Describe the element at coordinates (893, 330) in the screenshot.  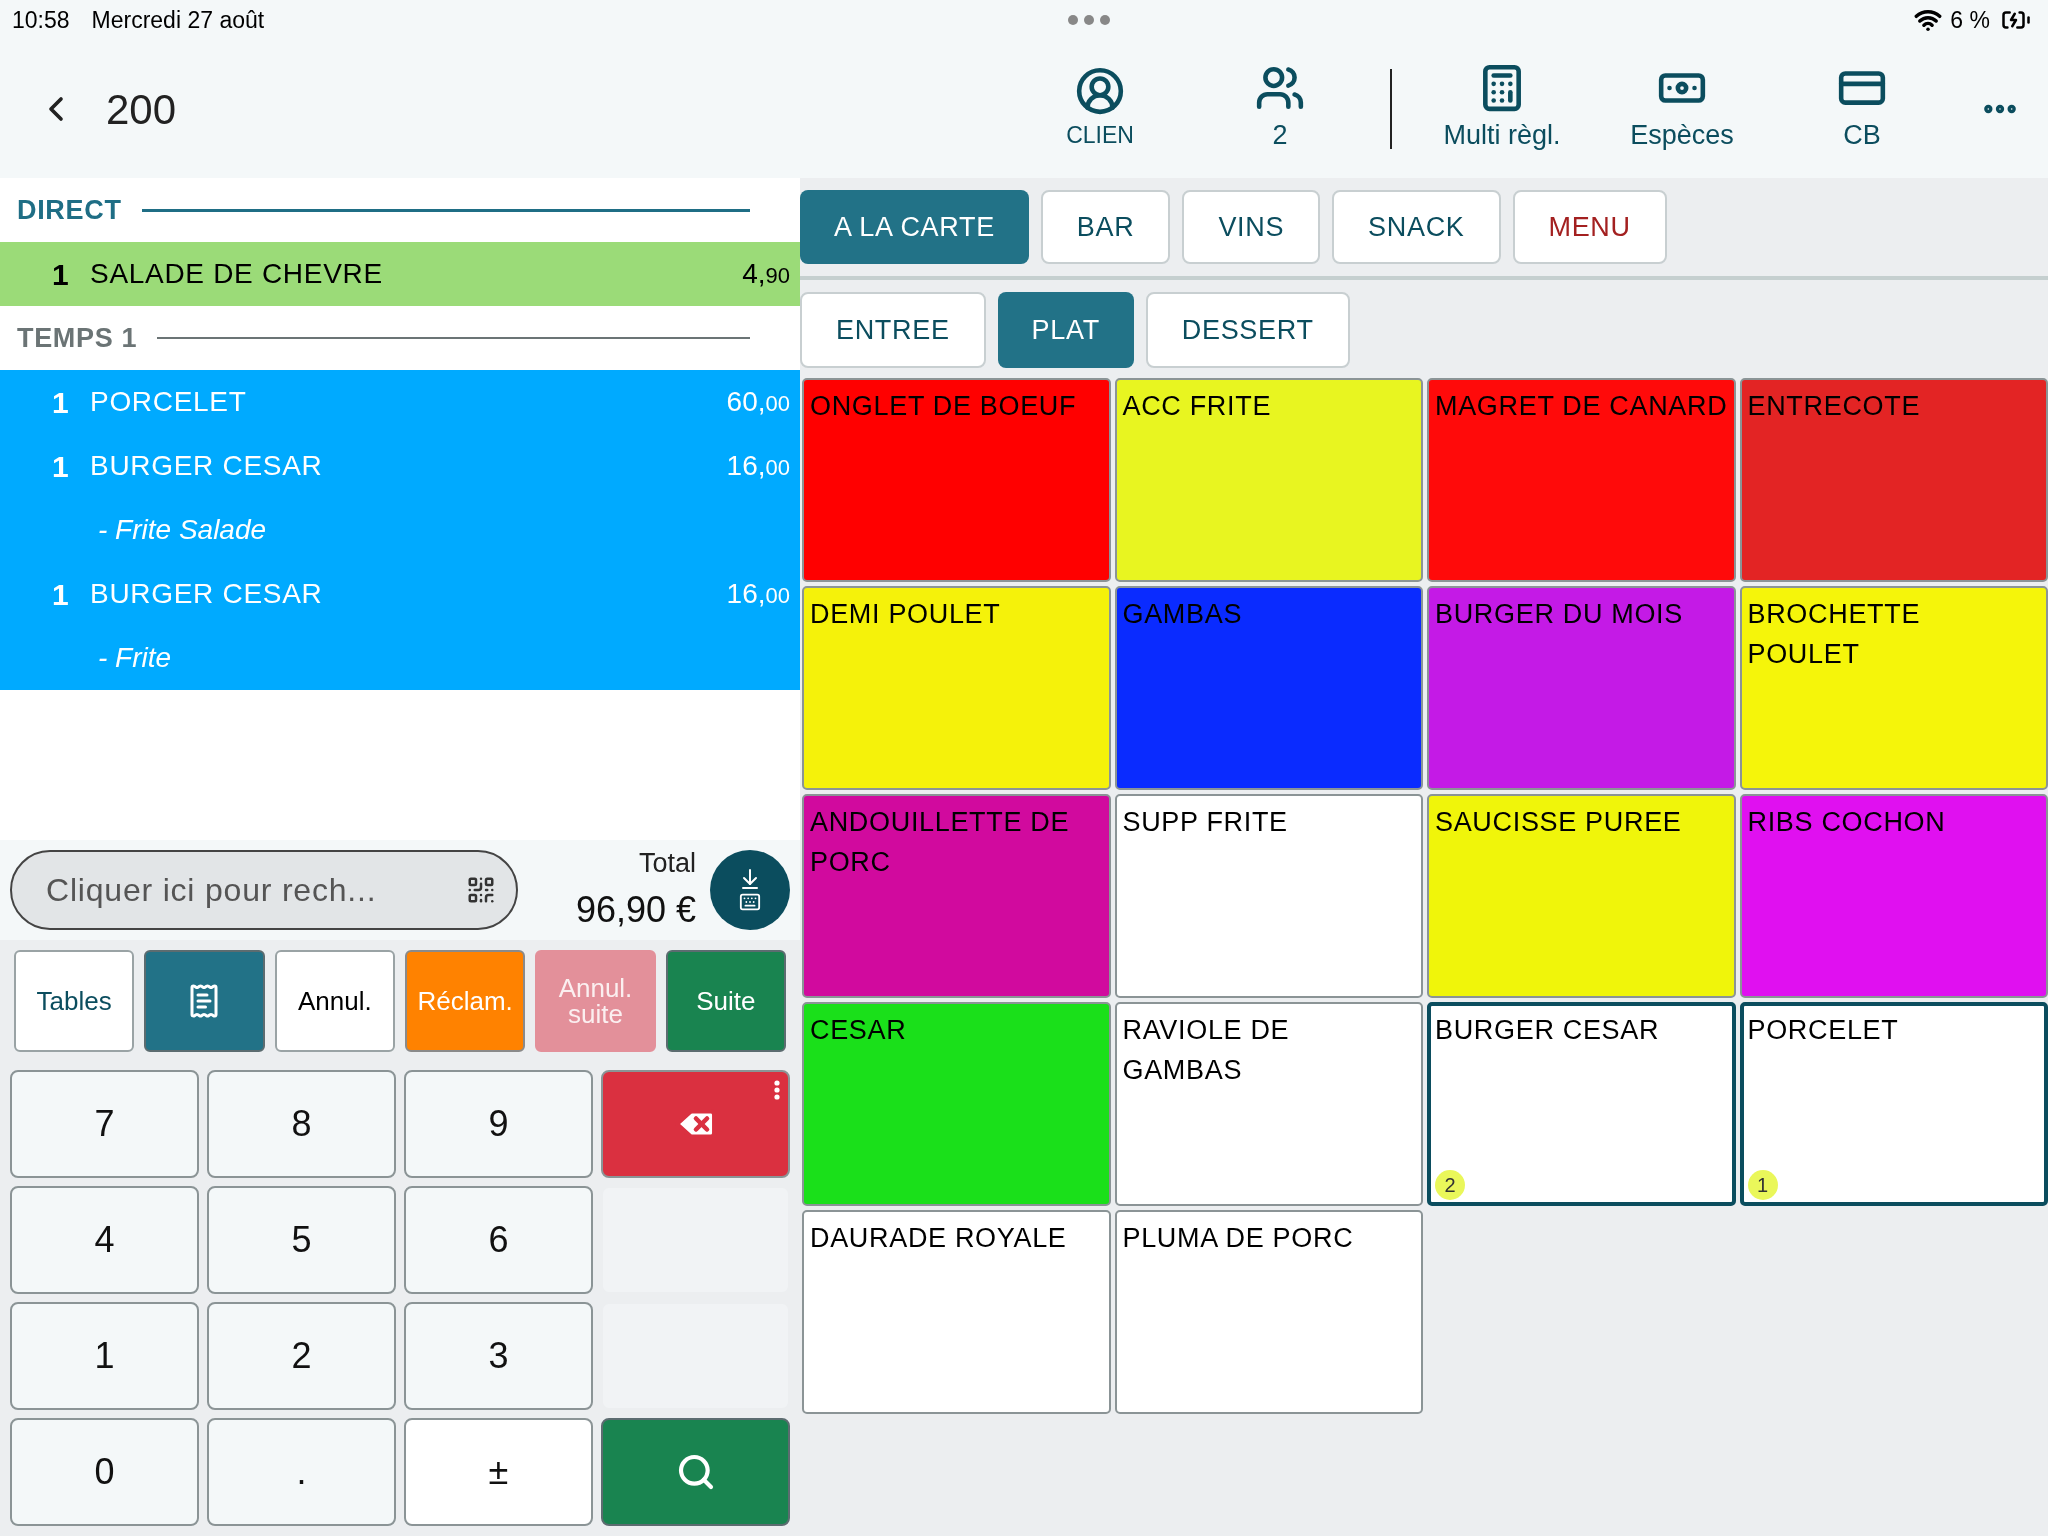
I see `subcategory-tab: ENTREE` at that location.